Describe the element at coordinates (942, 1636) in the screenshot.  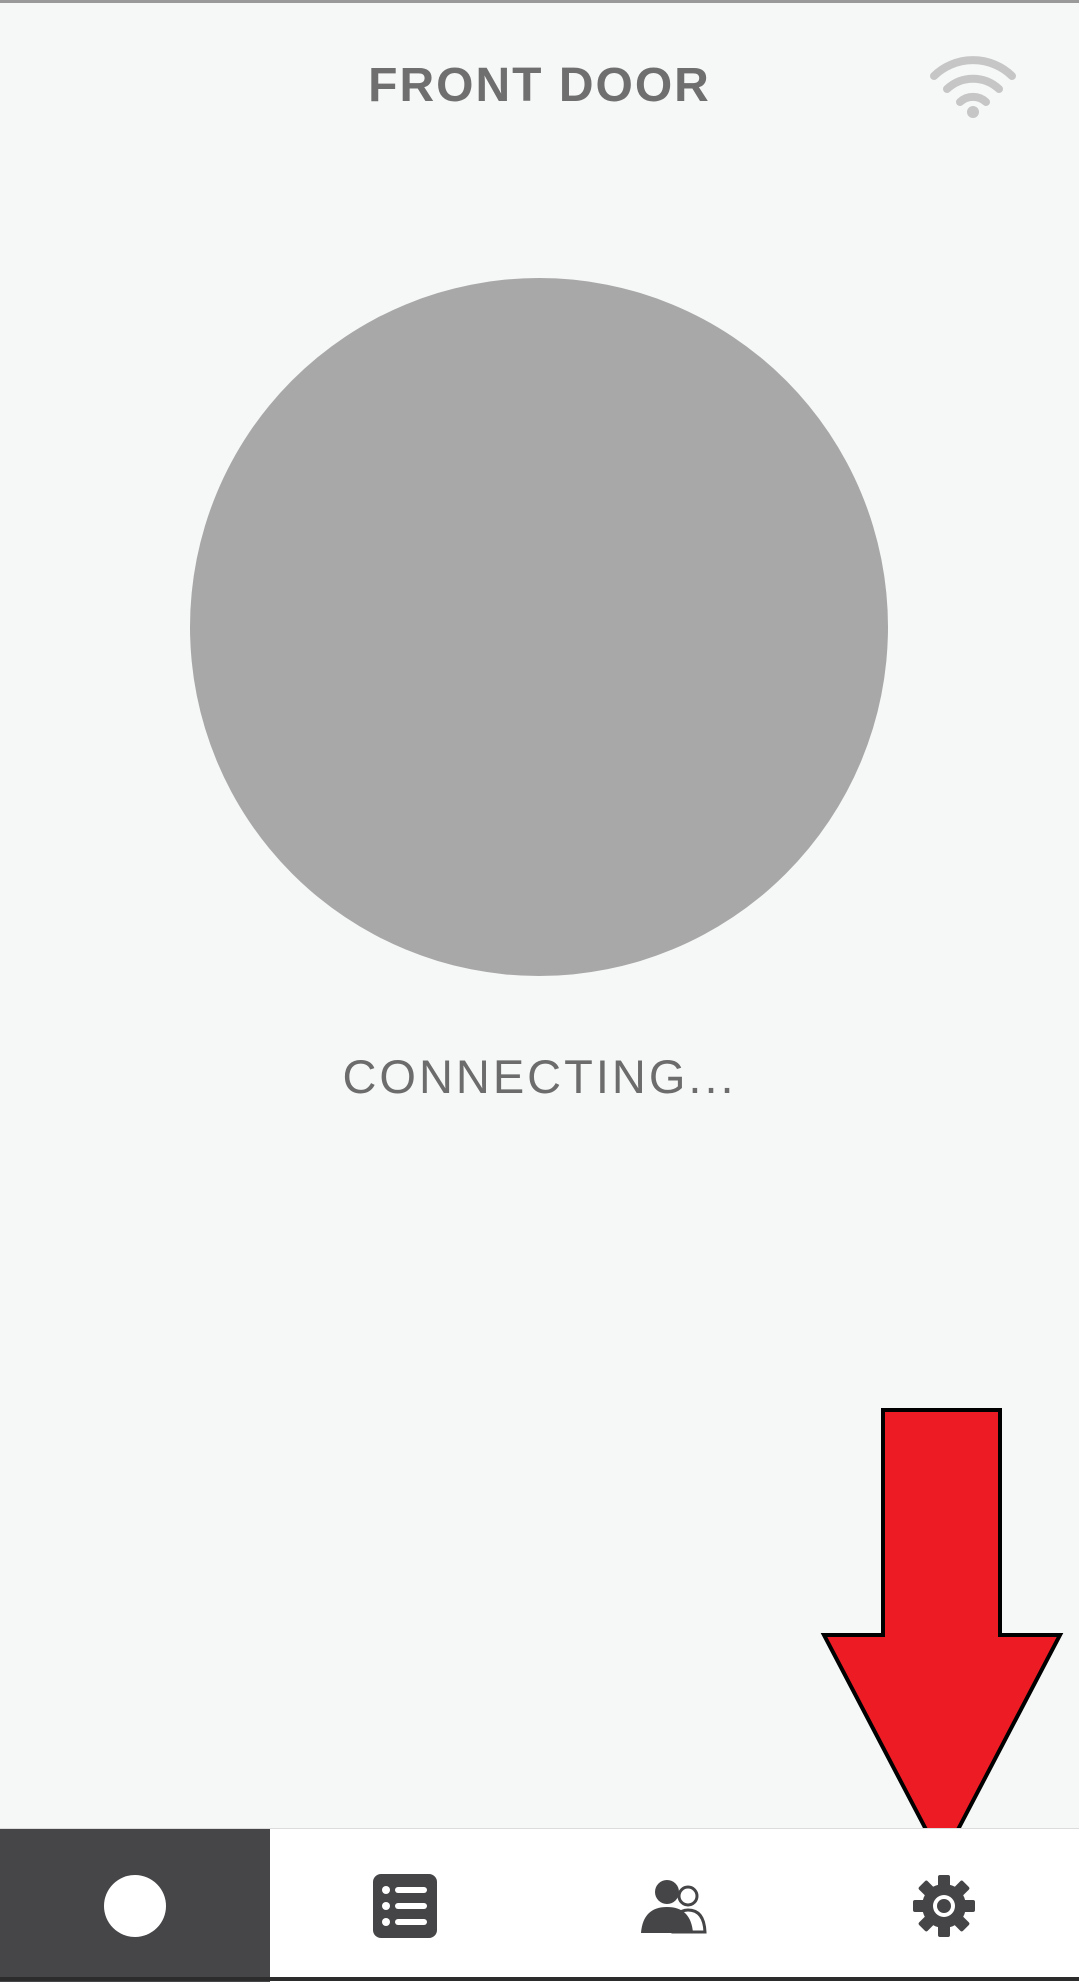
I see `annotation-arrow` at that location.